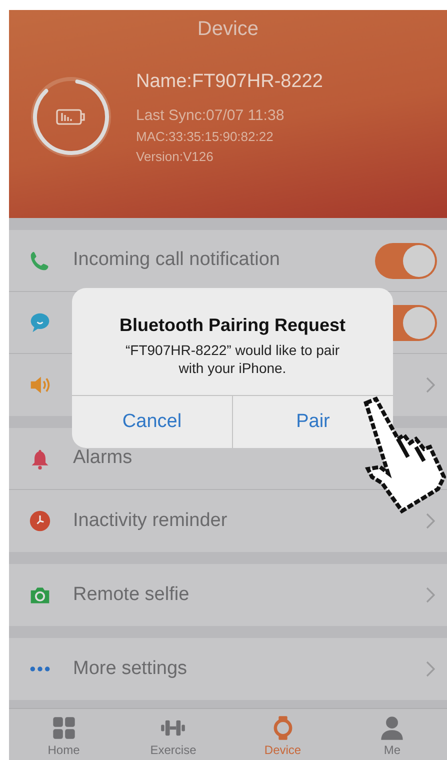  What do you see at coordinates (175, 157) in the screenshot?
I see `version-text: Version:V126` at bounding box center [175, 157].